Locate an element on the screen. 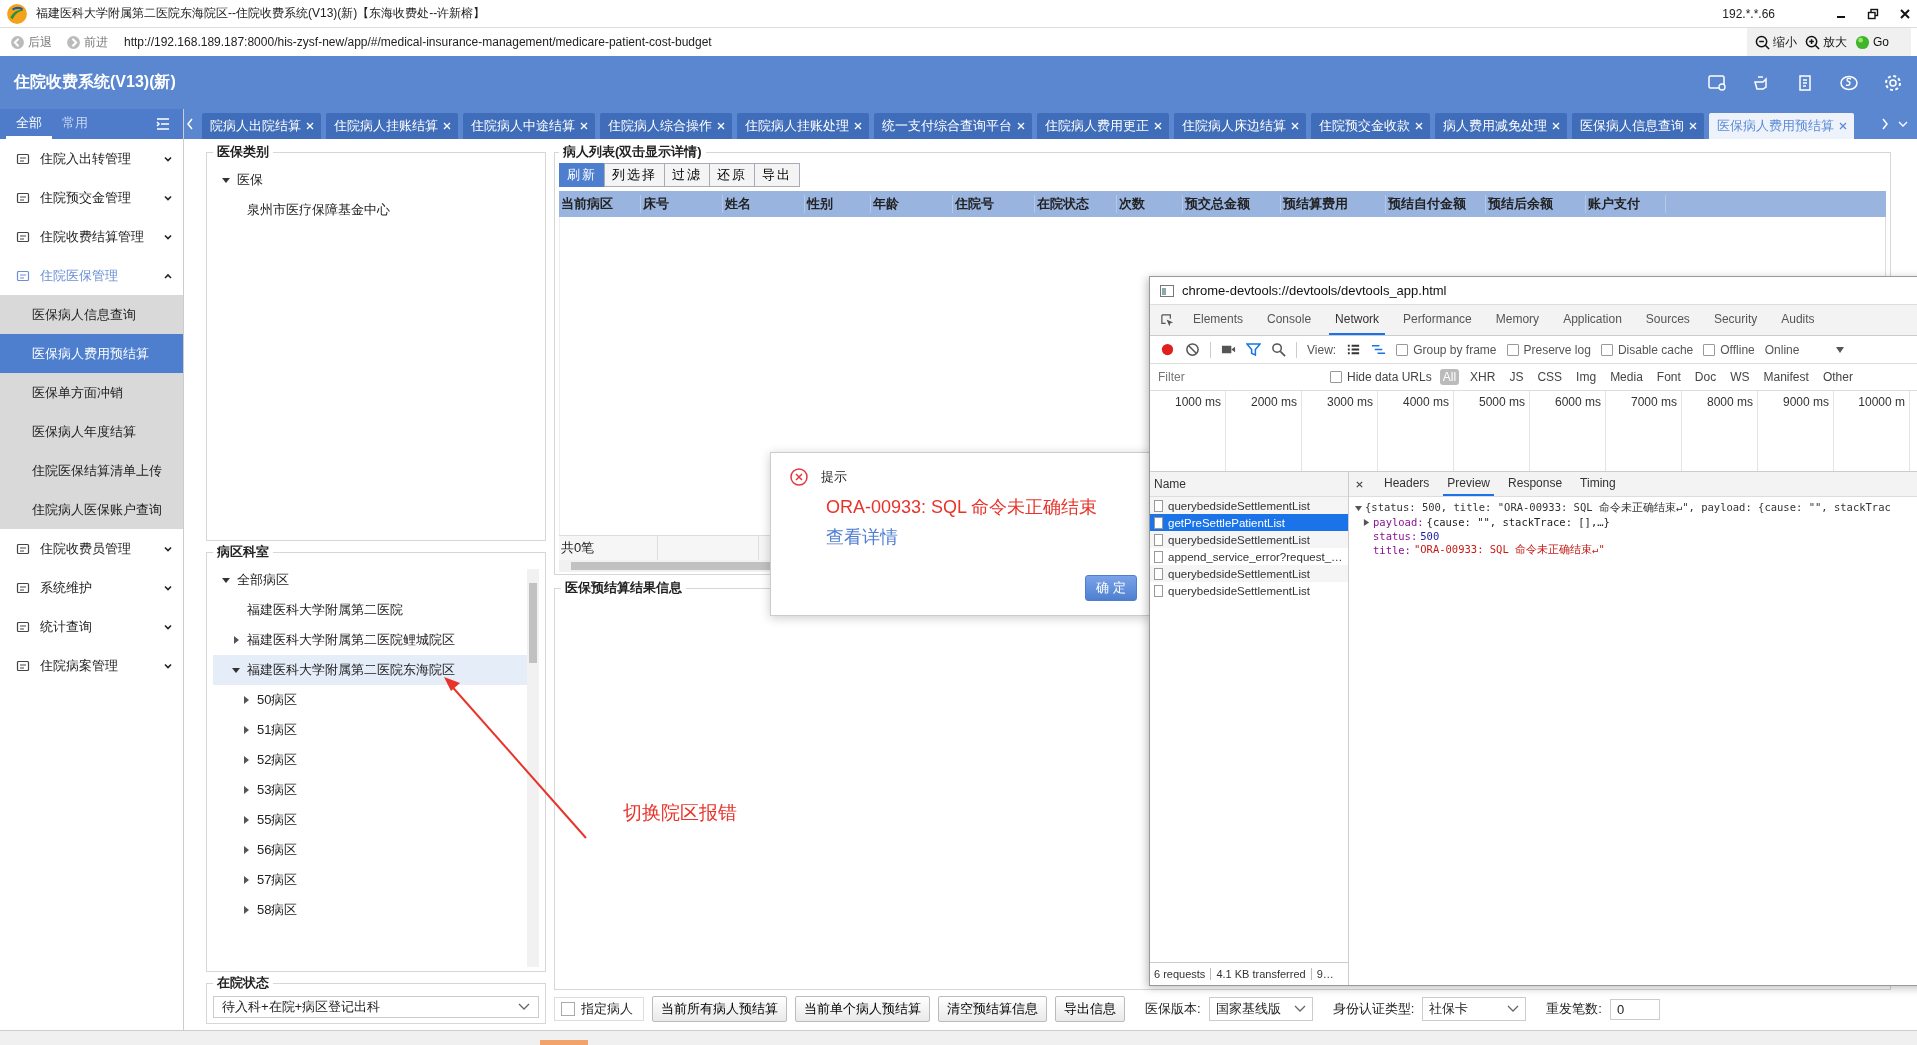 This screenshot has height=1045, width=1917. sidebar-subitem: 医保病人信息查询 is located at coordinates (91, 314).